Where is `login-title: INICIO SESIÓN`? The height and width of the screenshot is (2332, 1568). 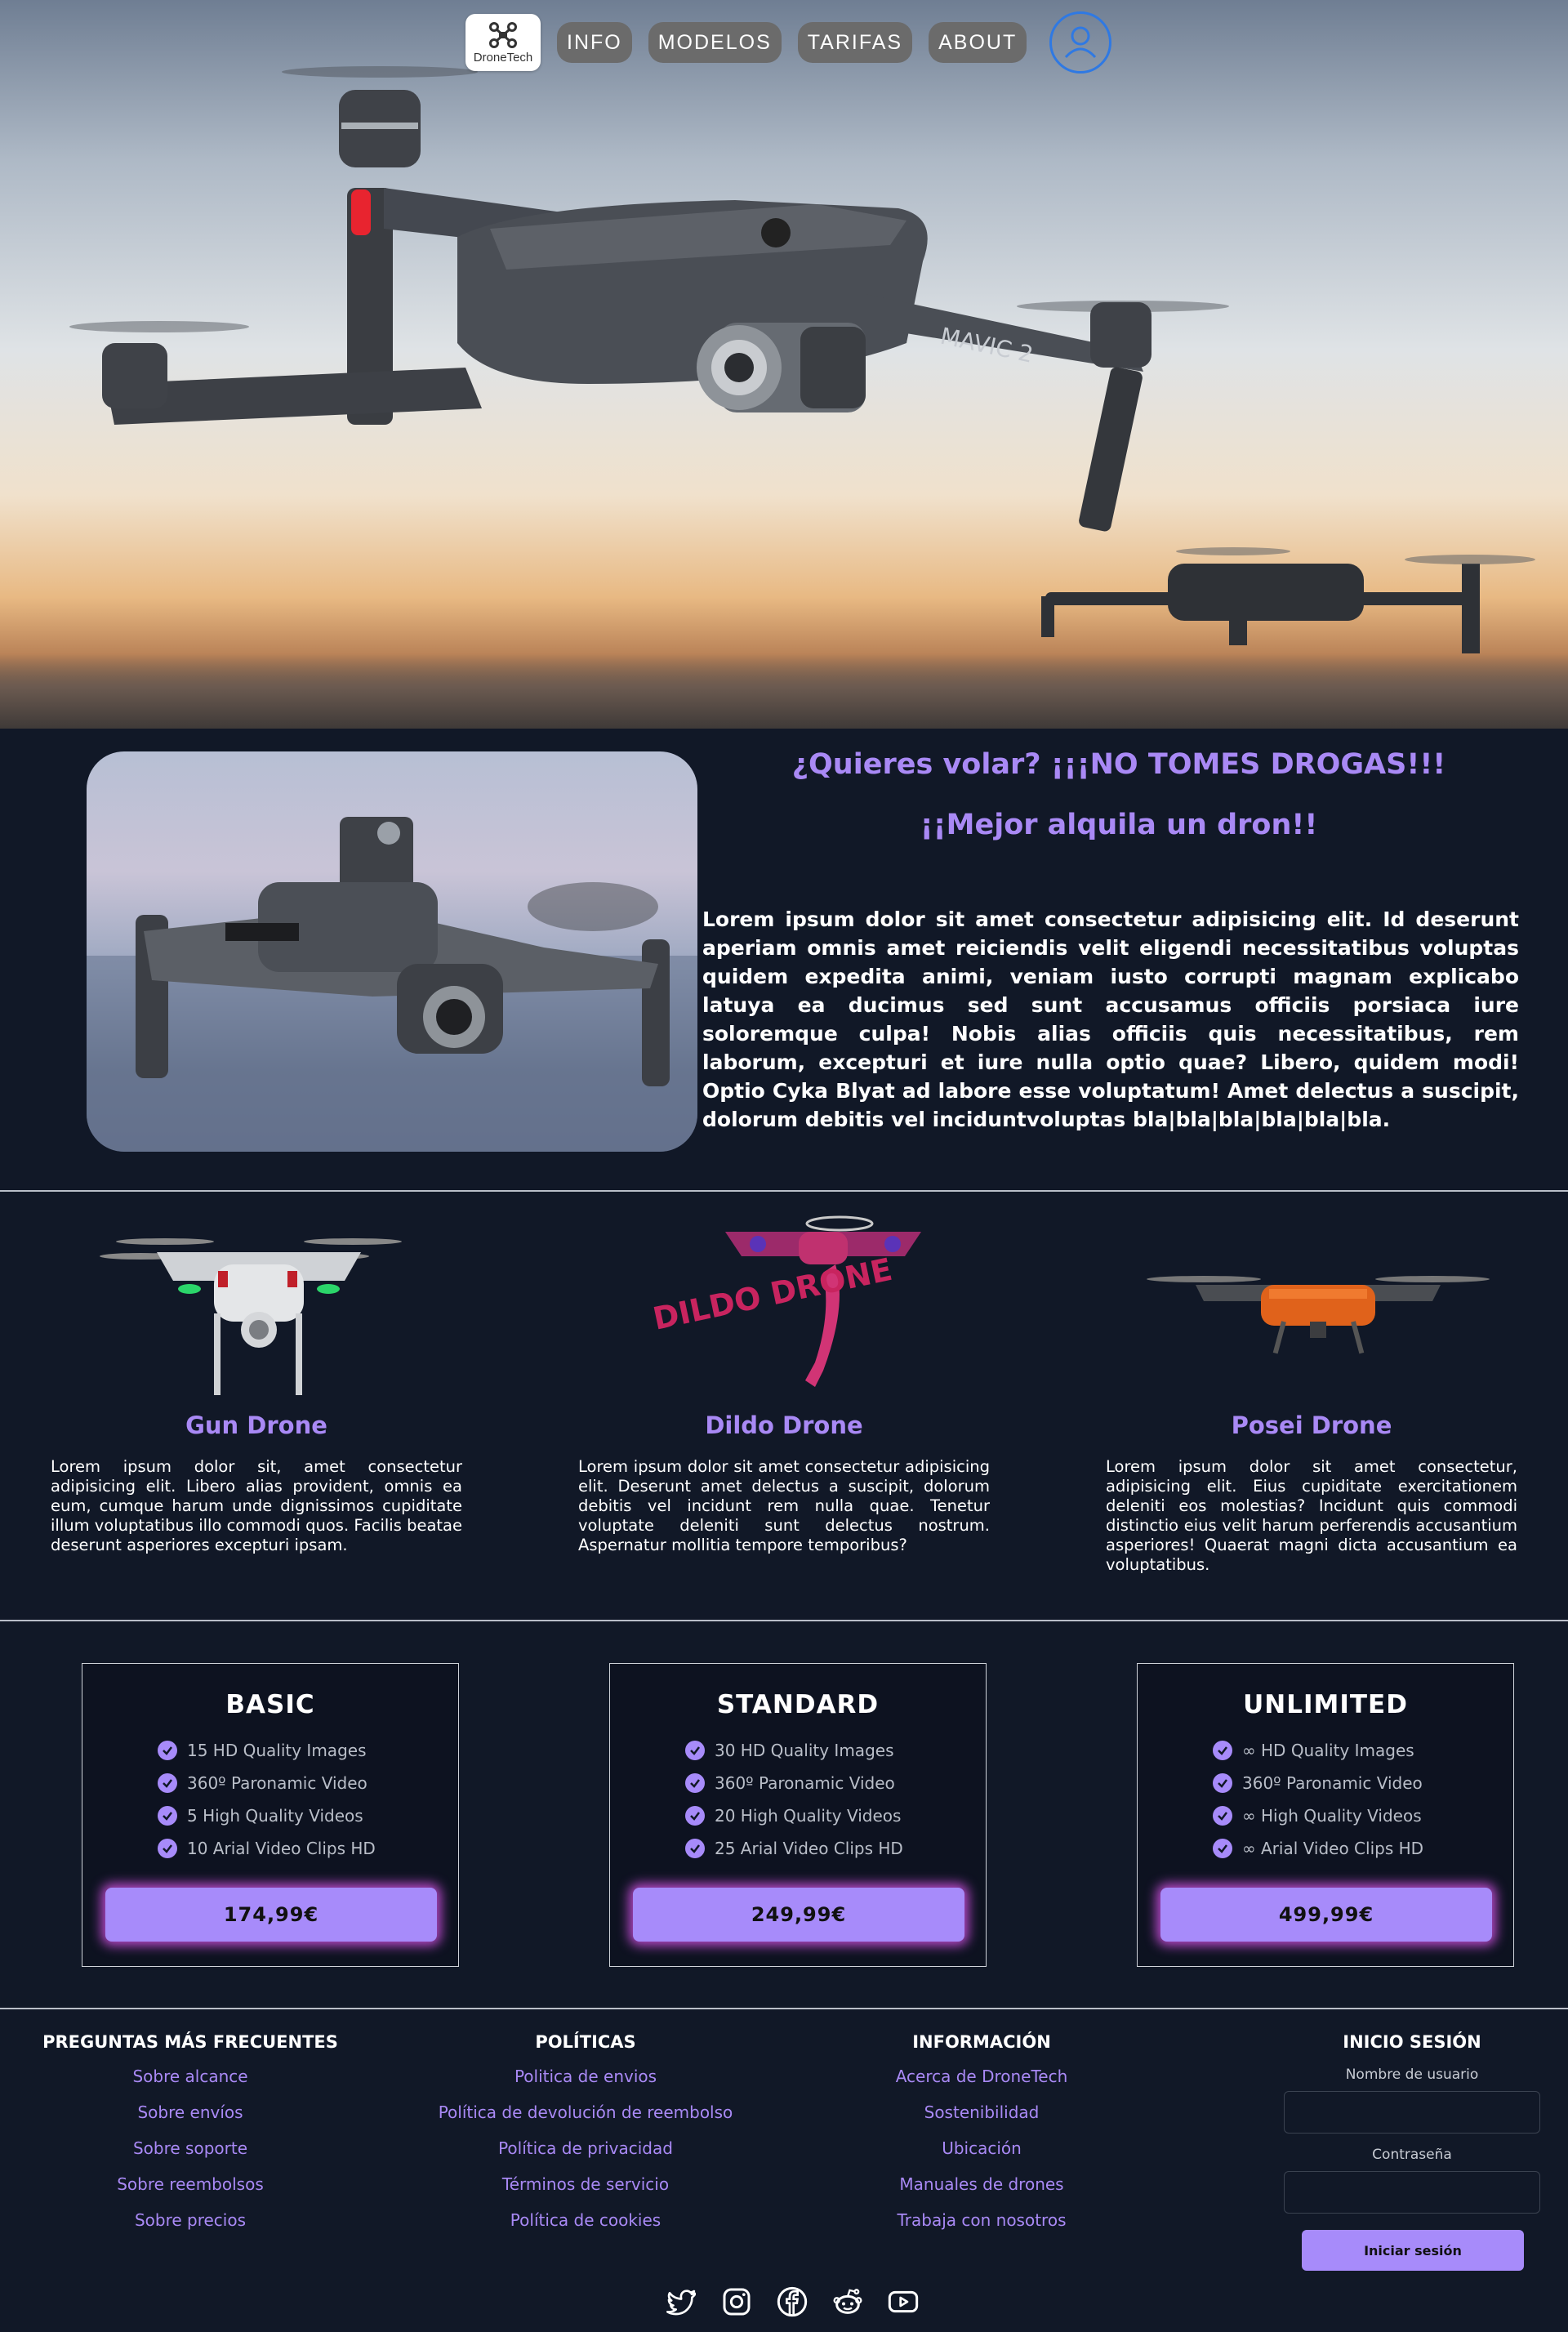
login-title: INICIO SESIÓN is located at coordinates (1412, 2042).